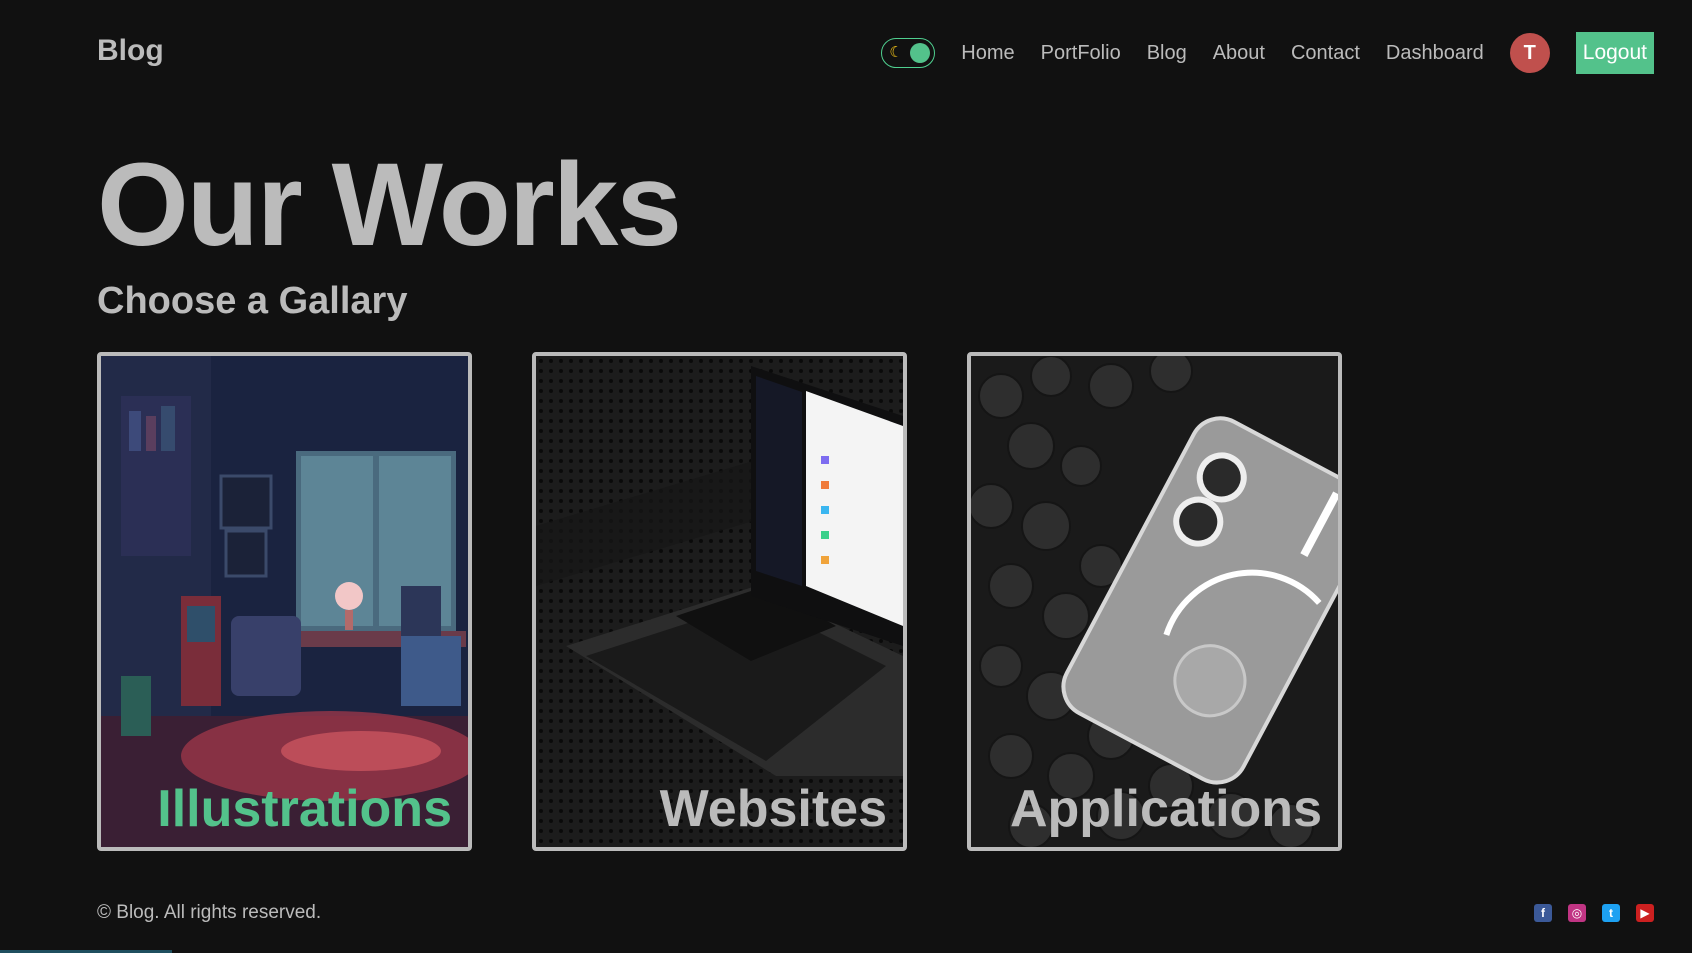 The height and width of the screenshot is (953, 1692). What do you see at coordinates (1645, 913) in the screenshot?
I see `youtube-icon: ▶` at bounding box center [1645, 913].